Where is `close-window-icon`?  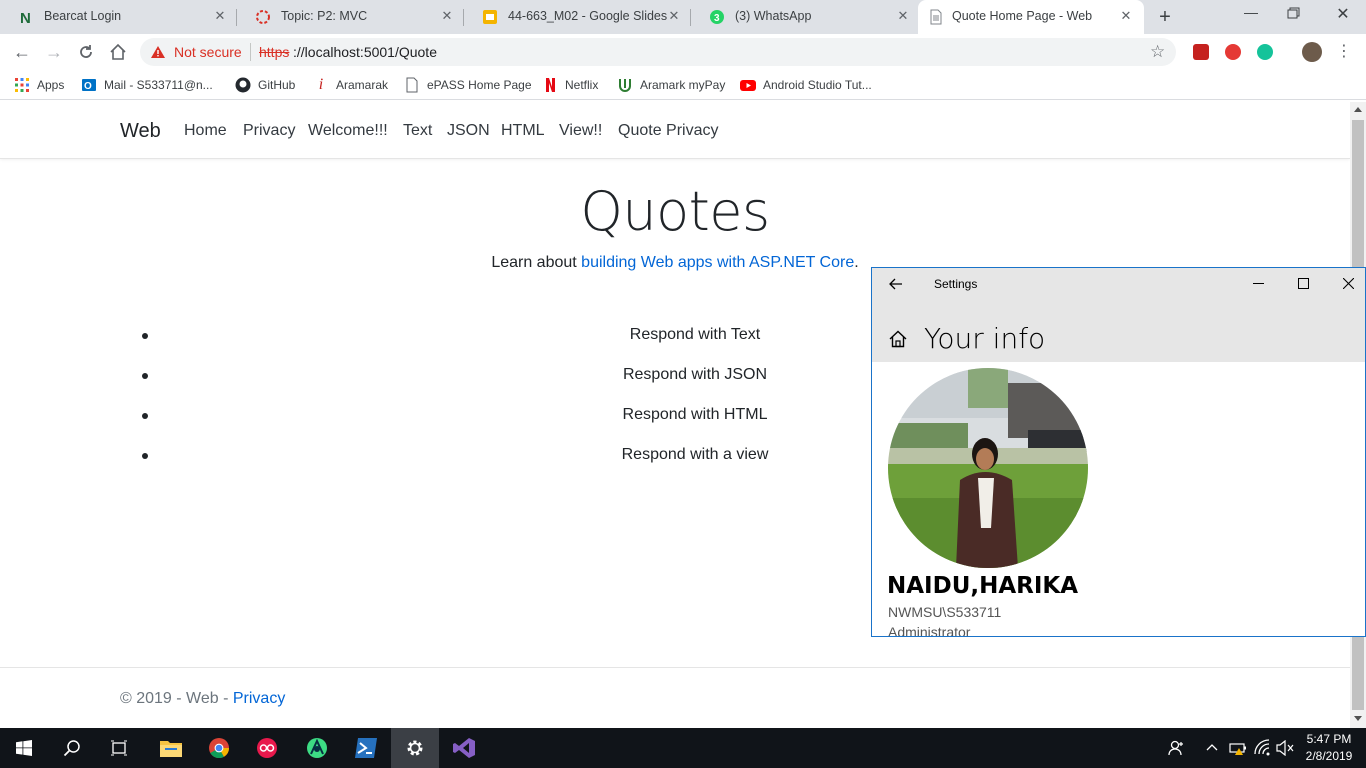 close-window-icon is located at coordinates (1348, 283).